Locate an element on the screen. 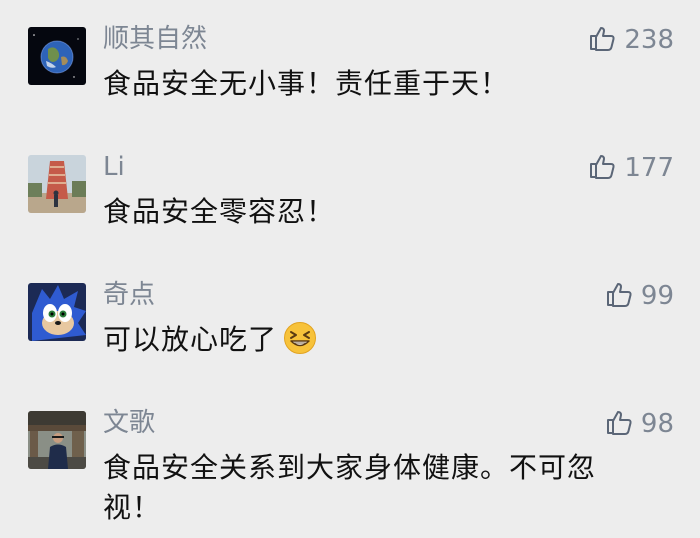 This screenshot has width=700, height=538. comment-text: 食品安全关系到大家身体健康。不可忽视！ is located at coordinates (350, 487).